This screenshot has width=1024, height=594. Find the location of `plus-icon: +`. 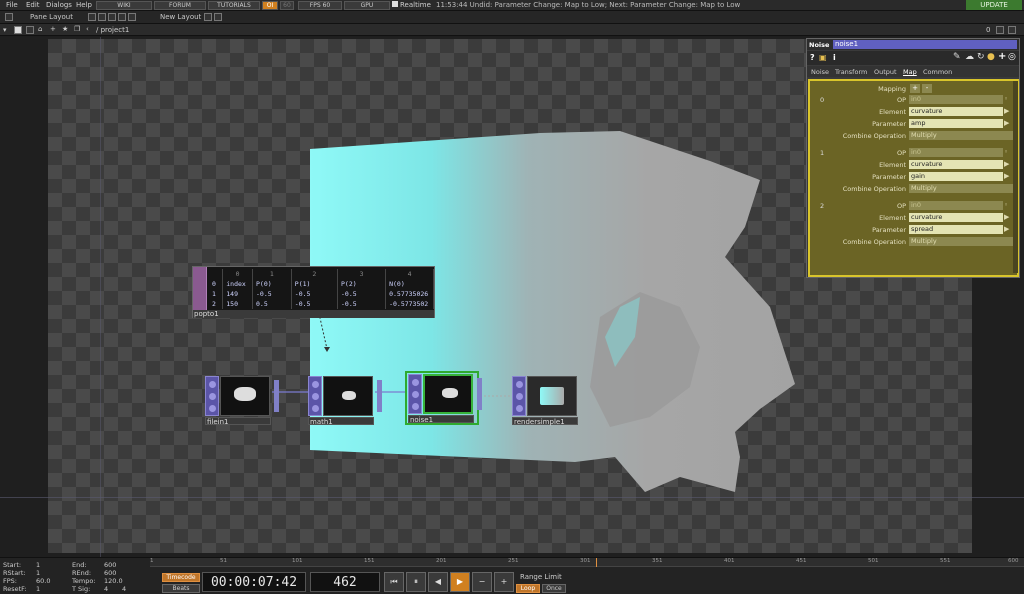

plus-icon: + is located at coordinates (504, 582).